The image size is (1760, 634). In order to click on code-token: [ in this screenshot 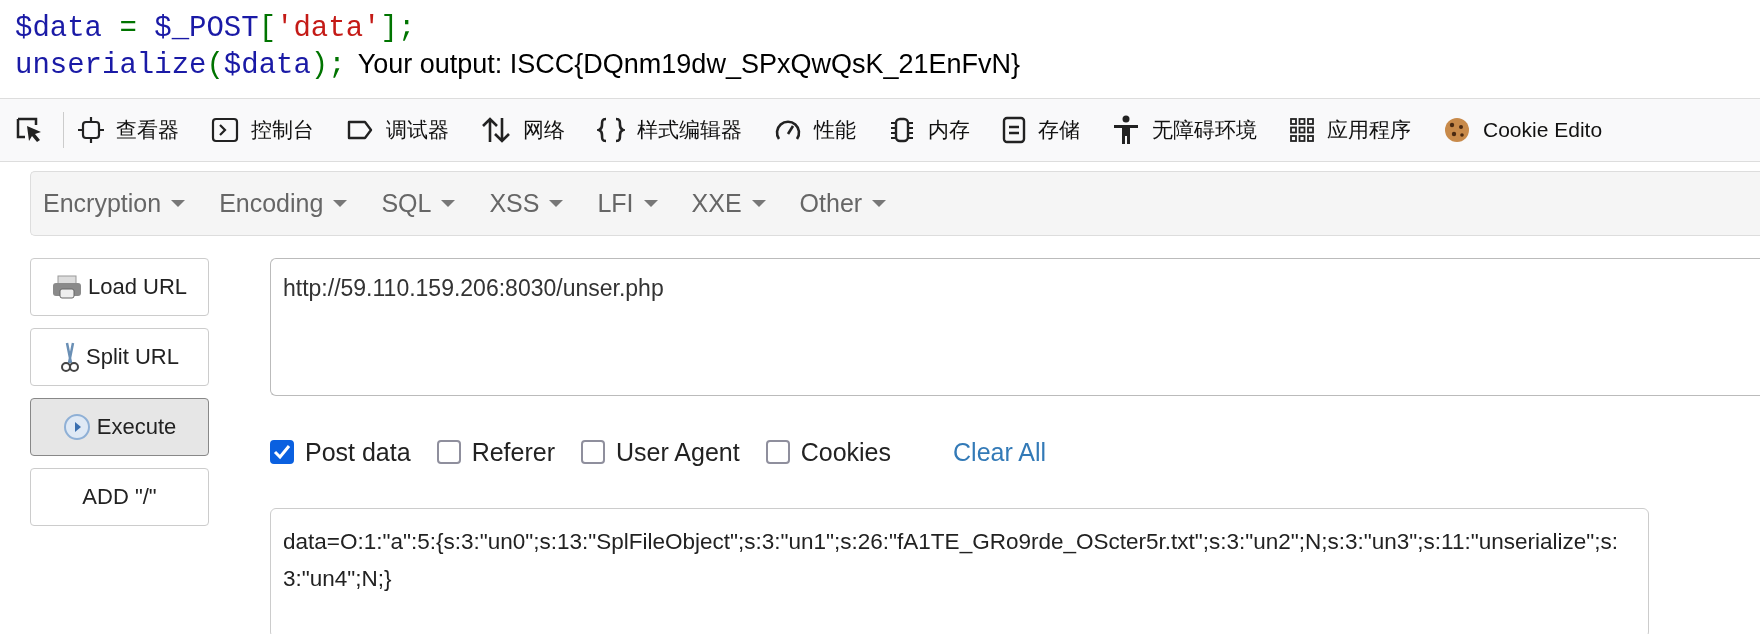, I will do `click(267, 28)`.